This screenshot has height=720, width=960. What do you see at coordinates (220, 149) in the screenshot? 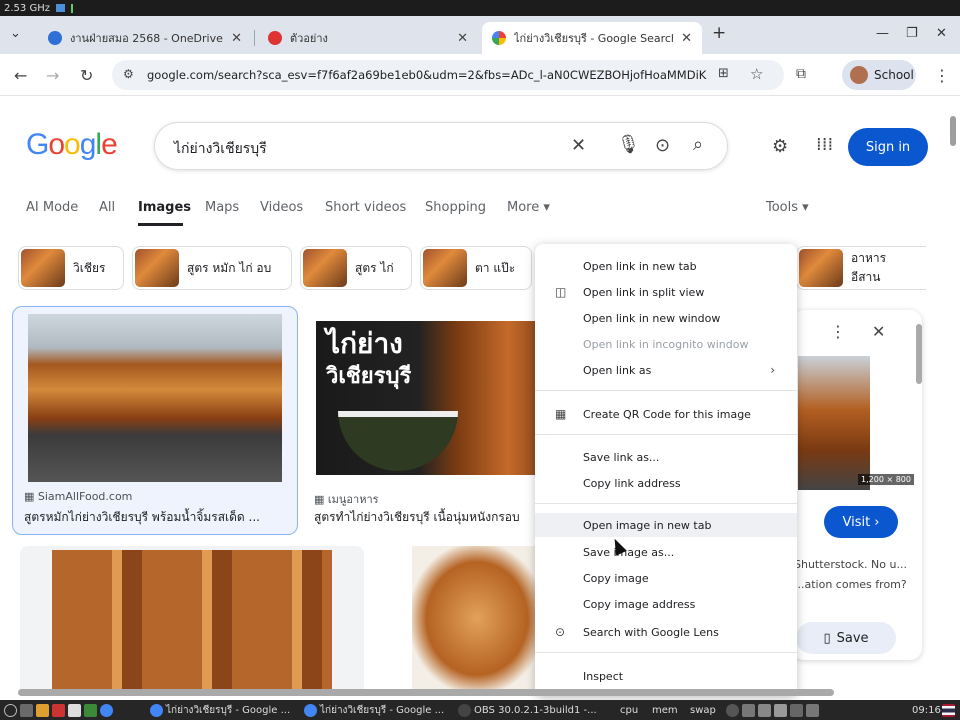
I see `search-query: ไก่ย่างวิเชียรบุรี` at bounding box center [220, 149].